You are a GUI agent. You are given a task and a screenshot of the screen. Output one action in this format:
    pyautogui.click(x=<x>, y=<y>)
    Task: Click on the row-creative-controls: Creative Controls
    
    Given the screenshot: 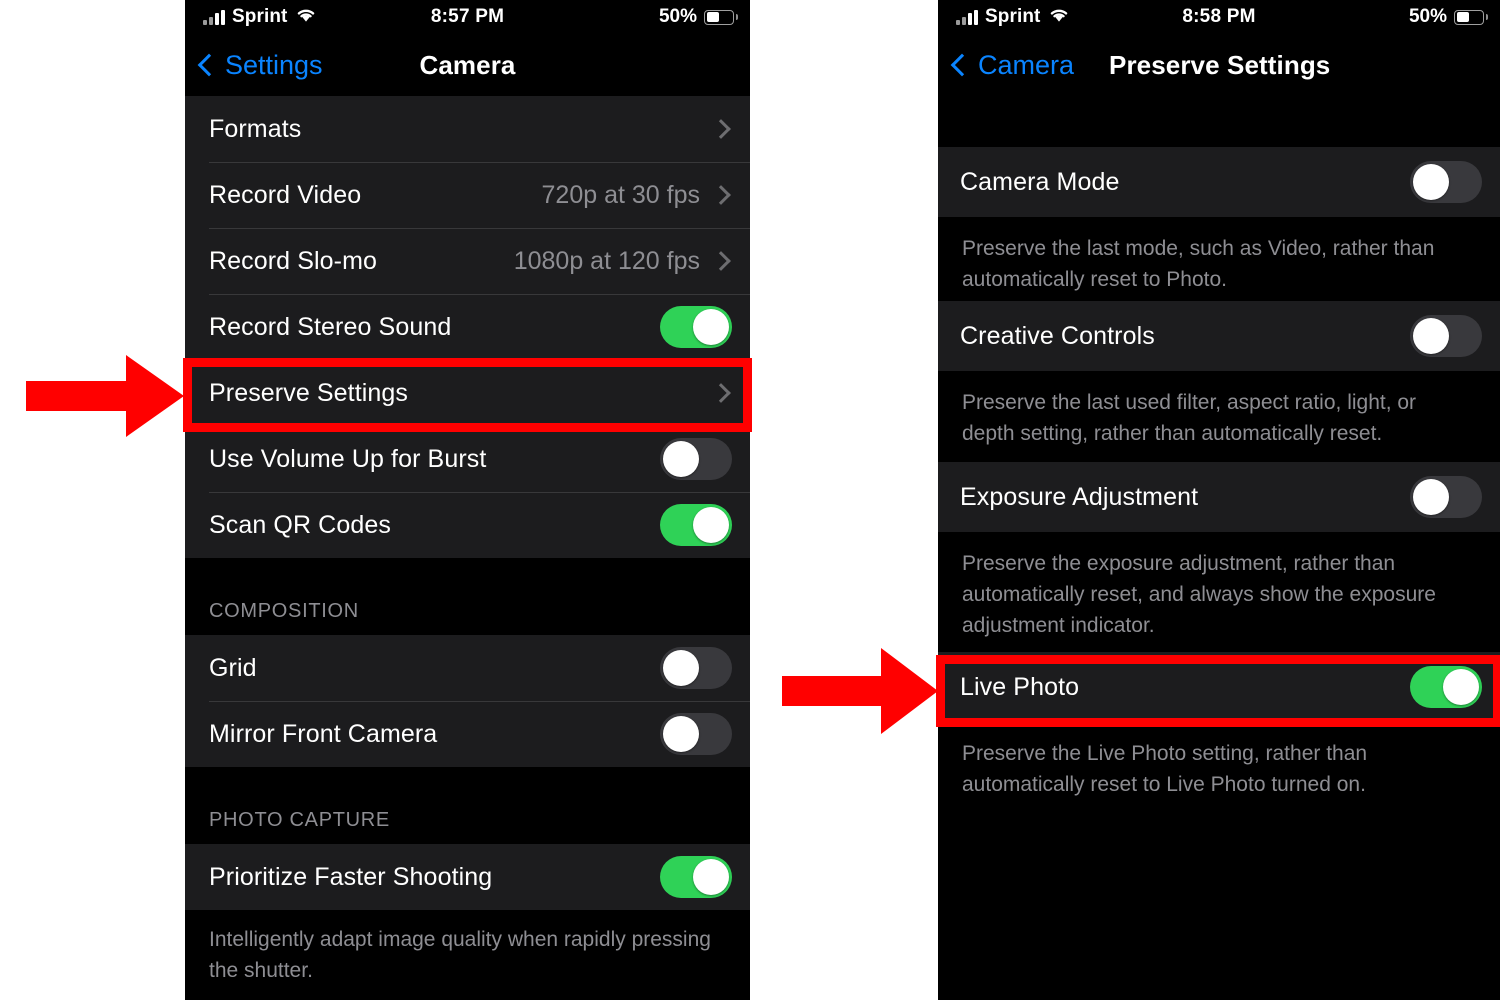 What is the action you would take?
    pyautogui.click(x=1219, y=336)
    